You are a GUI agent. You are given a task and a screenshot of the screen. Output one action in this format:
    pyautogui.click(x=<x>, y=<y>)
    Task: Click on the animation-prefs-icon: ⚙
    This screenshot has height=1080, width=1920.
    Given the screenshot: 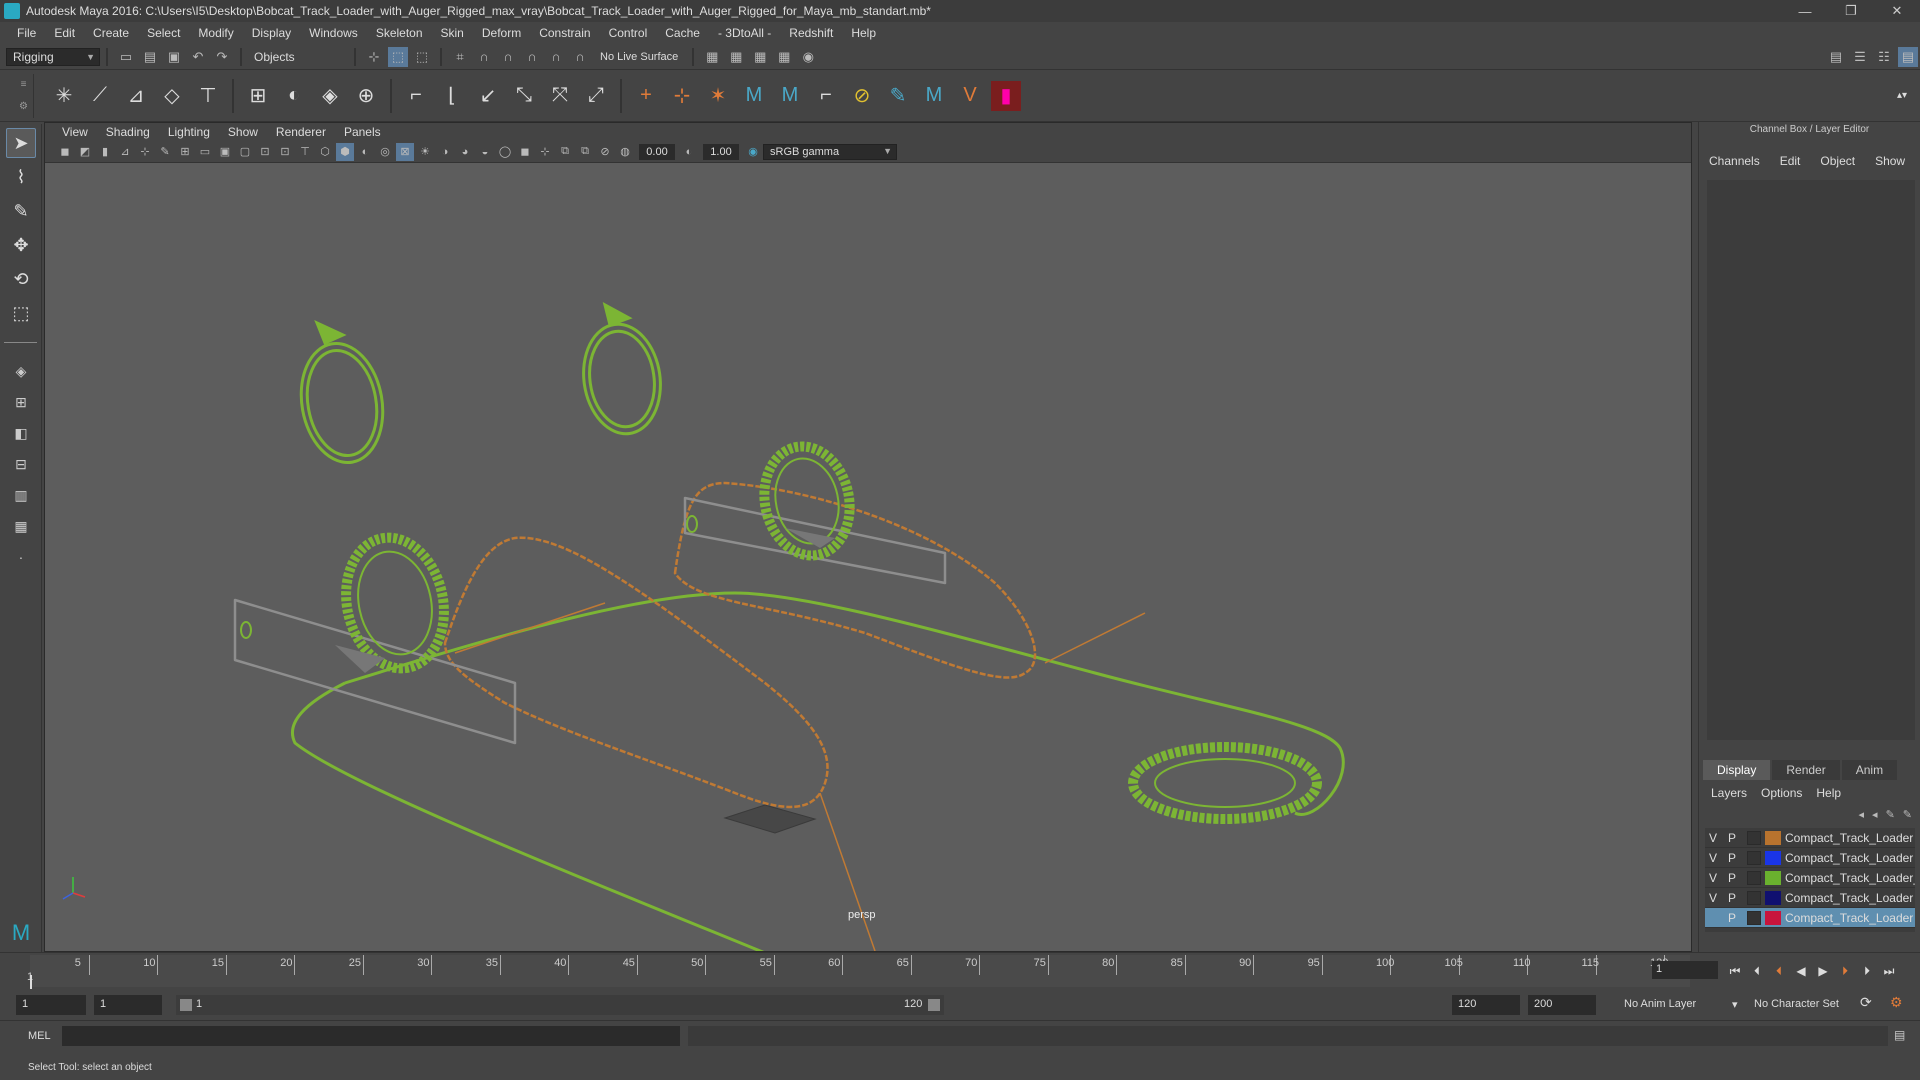 What is the action you would take?
    pyautogui.click(x=1896, y=1002)
    